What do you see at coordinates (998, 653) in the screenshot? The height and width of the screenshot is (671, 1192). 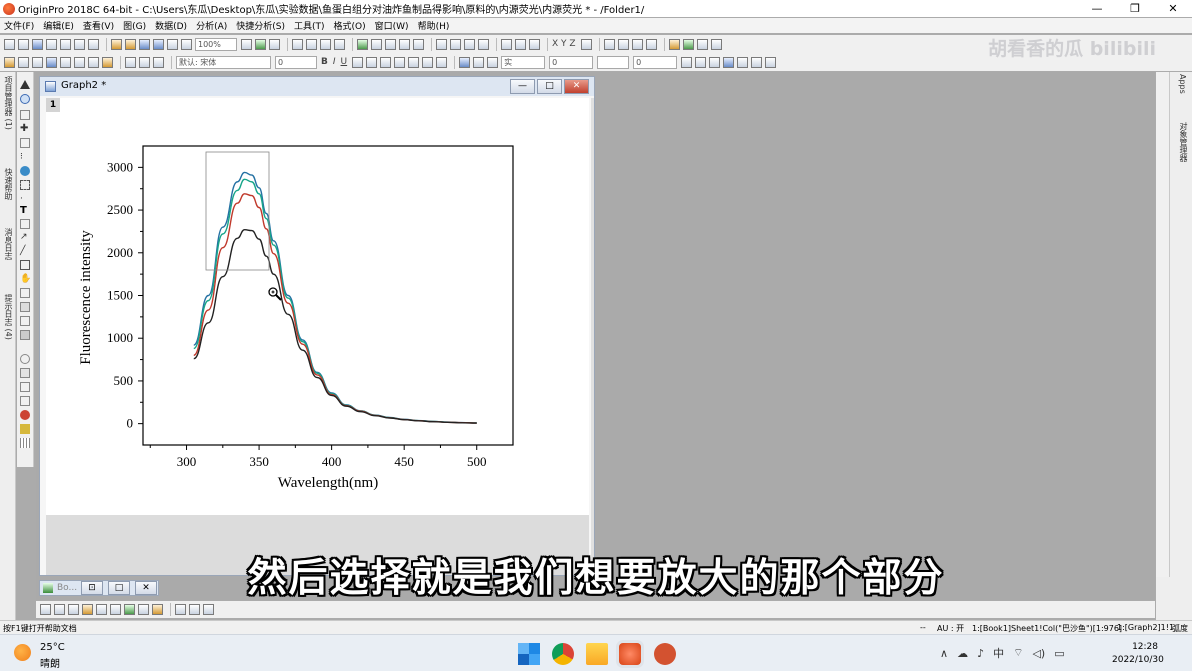 I see `input-method-indicator: 中` at bounding box center [998, 653].